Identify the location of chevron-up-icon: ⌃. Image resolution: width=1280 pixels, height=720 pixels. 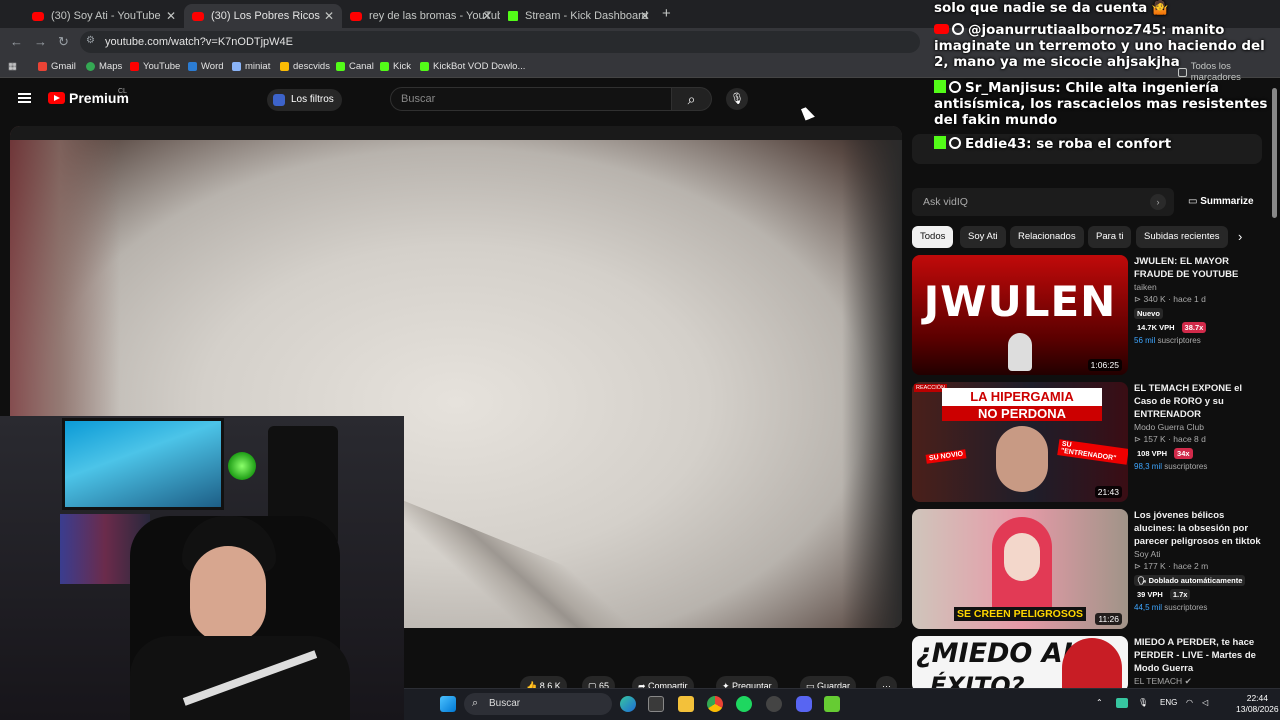
(1099, 702).